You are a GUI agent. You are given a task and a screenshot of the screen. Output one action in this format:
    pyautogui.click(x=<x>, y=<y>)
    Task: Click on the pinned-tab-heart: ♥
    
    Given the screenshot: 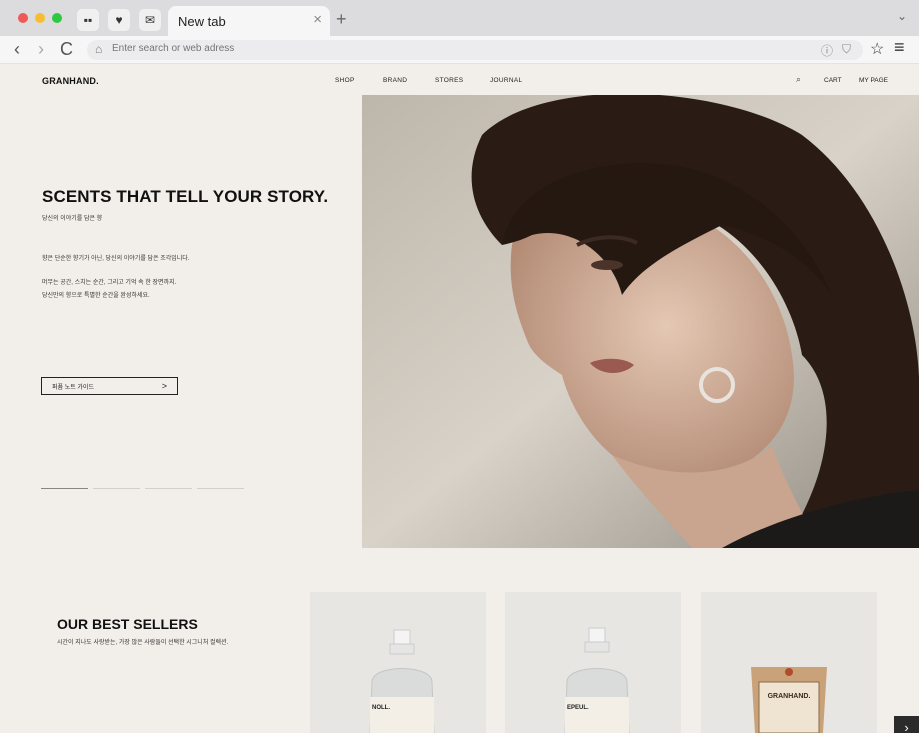 What is the action you would take?
    pyautogui.click(x=119, y=20)
    